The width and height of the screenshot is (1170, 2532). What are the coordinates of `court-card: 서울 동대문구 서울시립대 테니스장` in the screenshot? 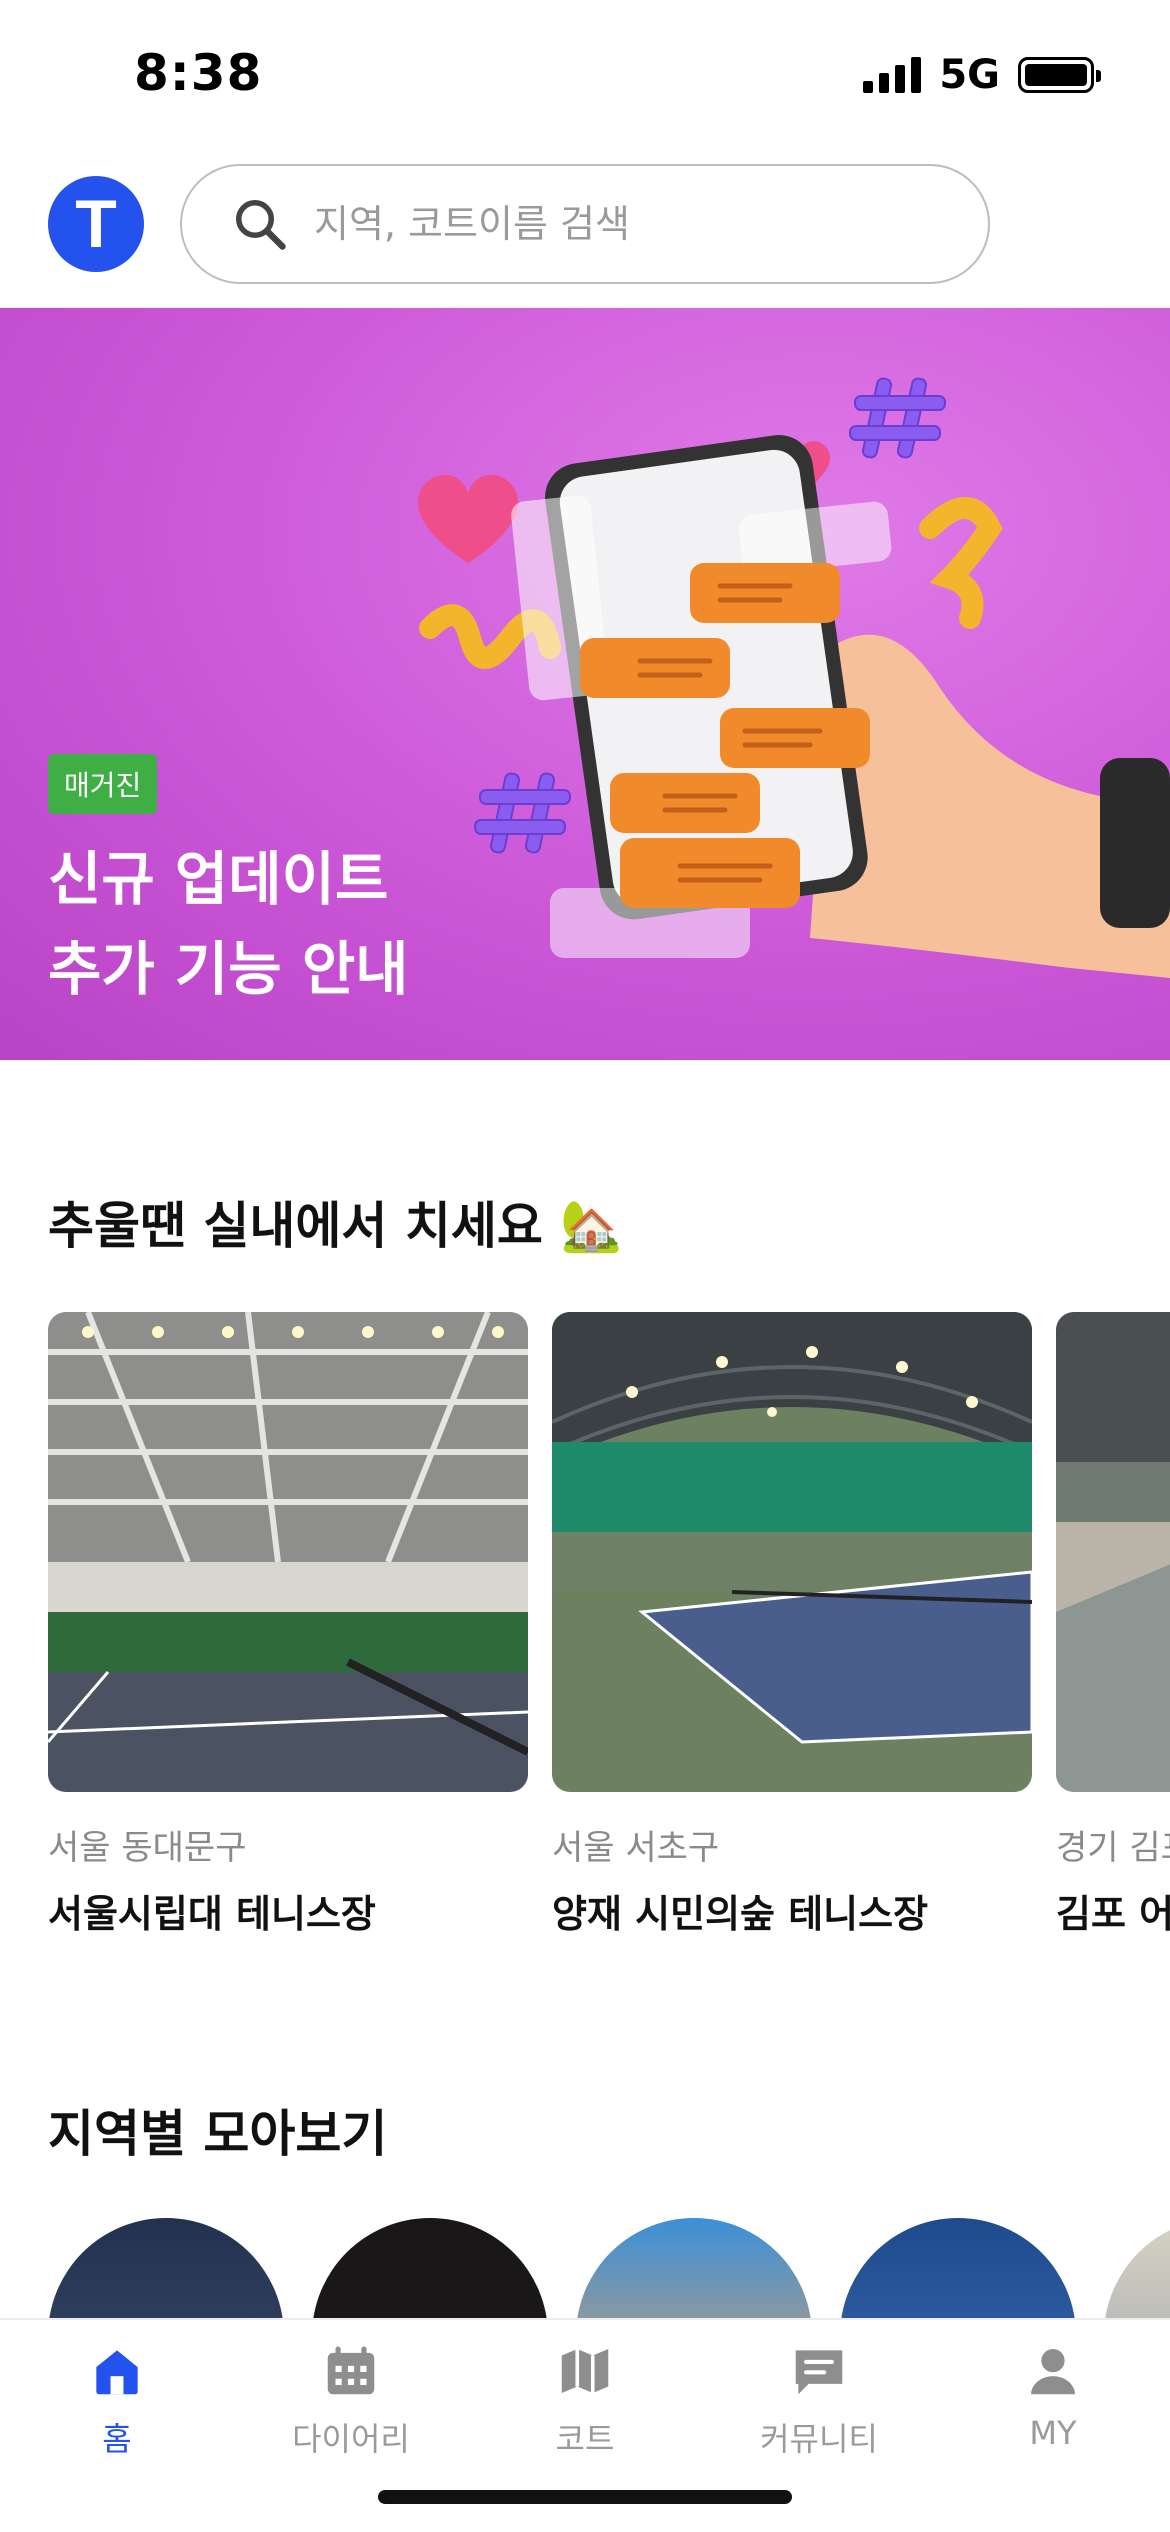 It's located at (288, 1622).